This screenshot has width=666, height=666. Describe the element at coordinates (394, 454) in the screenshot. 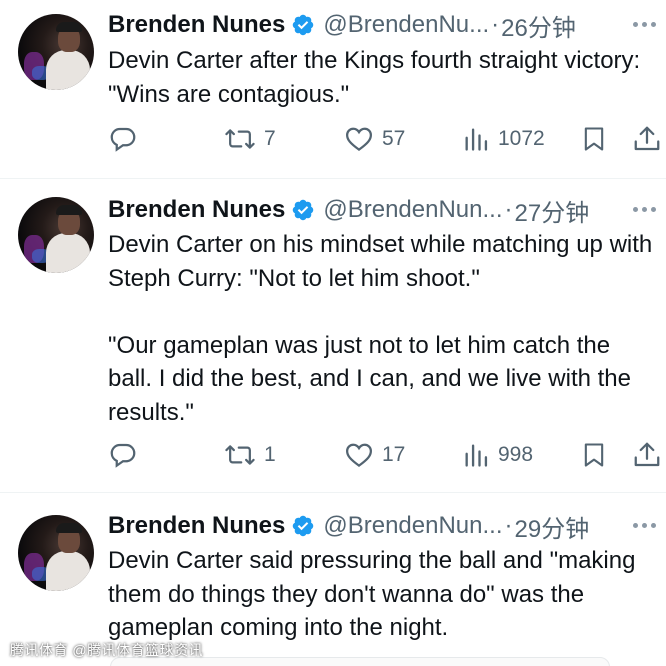

I see `like-count: 17` at that location.